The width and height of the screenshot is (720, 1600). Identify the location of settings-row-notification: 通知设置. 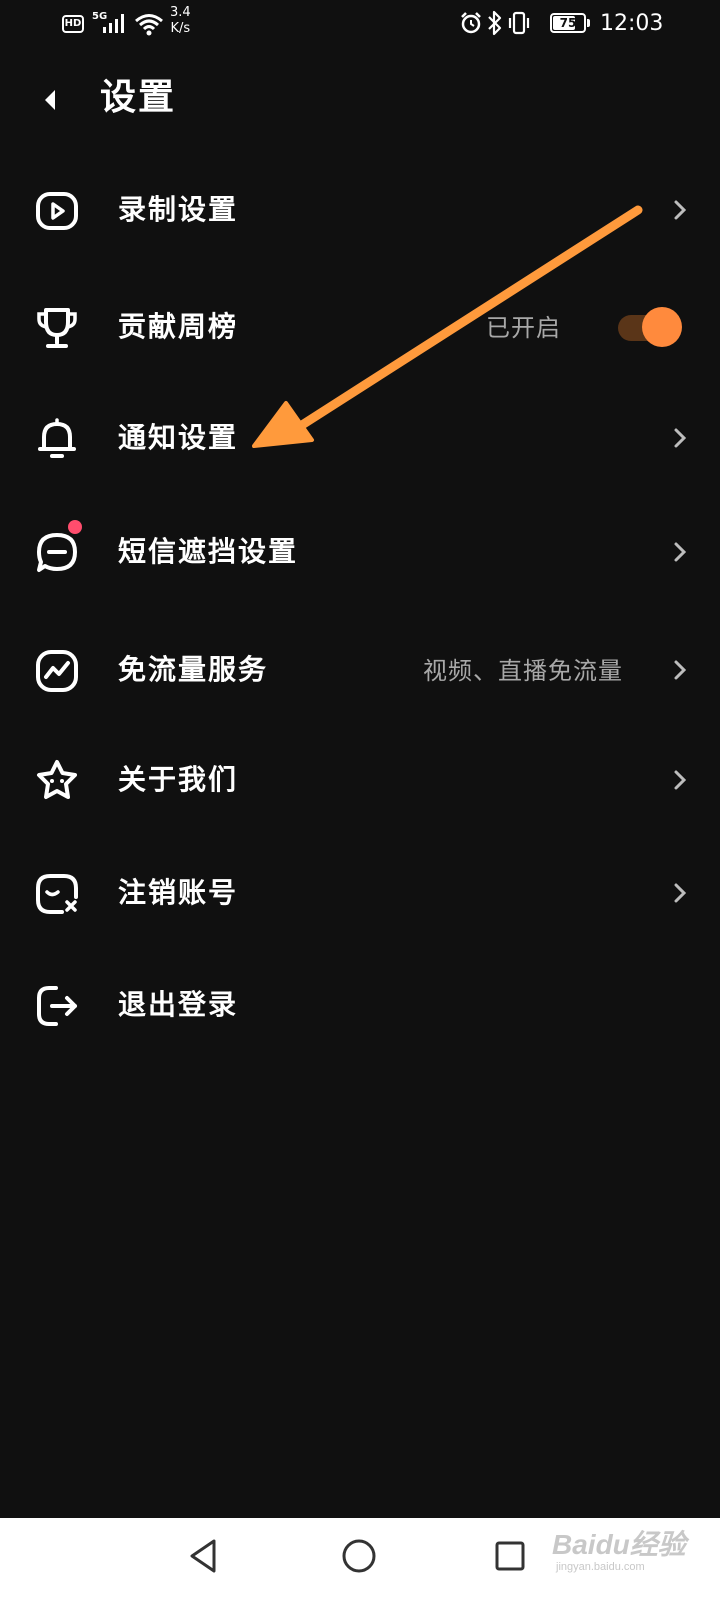
(360, 438).